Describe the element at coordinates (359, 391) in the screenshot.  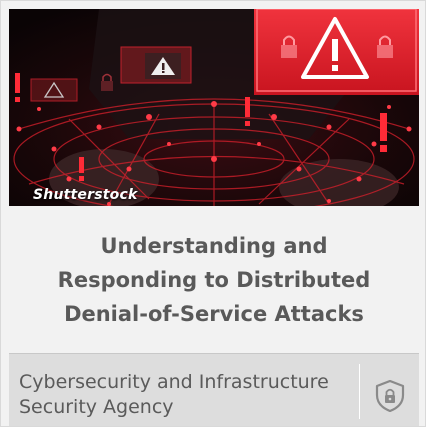
I see `footer-divider` at that location.